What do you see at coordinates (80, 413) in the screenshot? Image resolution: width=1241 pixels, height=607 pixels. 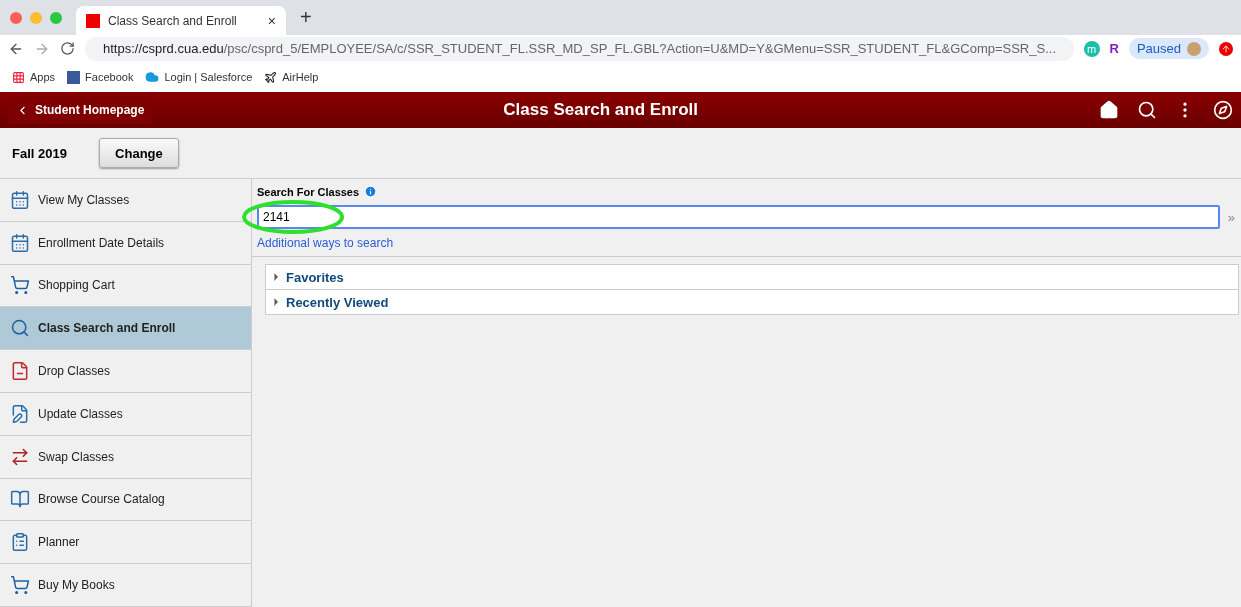 I see `sidebar-label: Update Classes` at bounding box center [80, 413].